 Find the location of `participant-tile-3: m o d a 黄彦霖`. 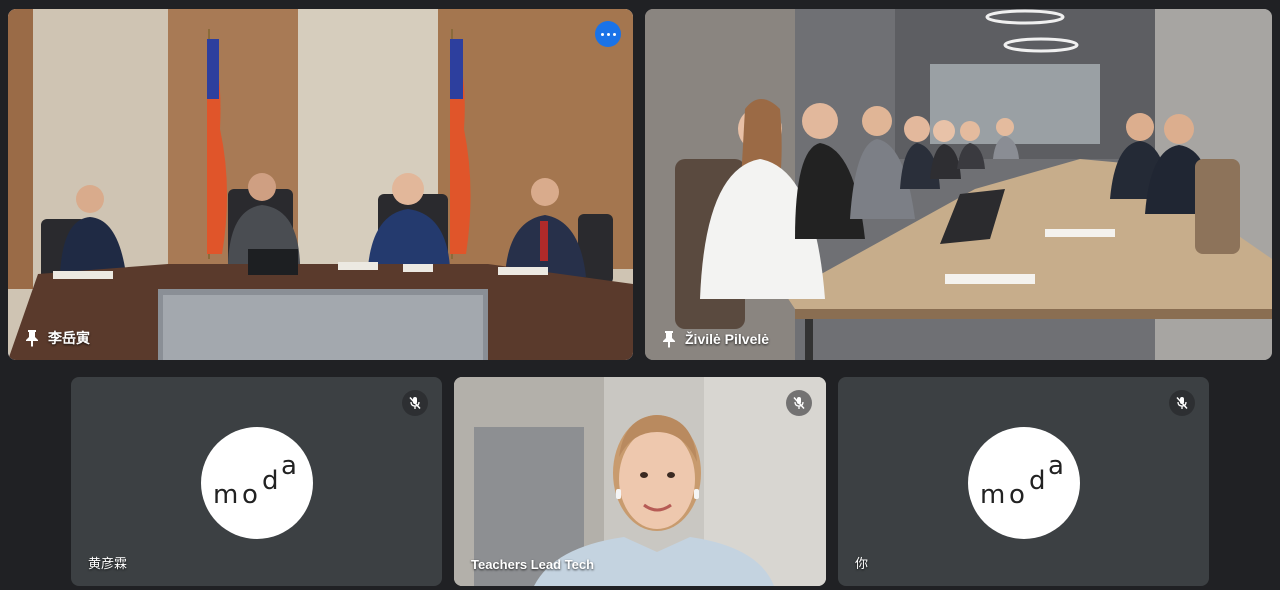

participant-tile-3: m o d a 黄彦霖 is located at coordinates (256, 481).